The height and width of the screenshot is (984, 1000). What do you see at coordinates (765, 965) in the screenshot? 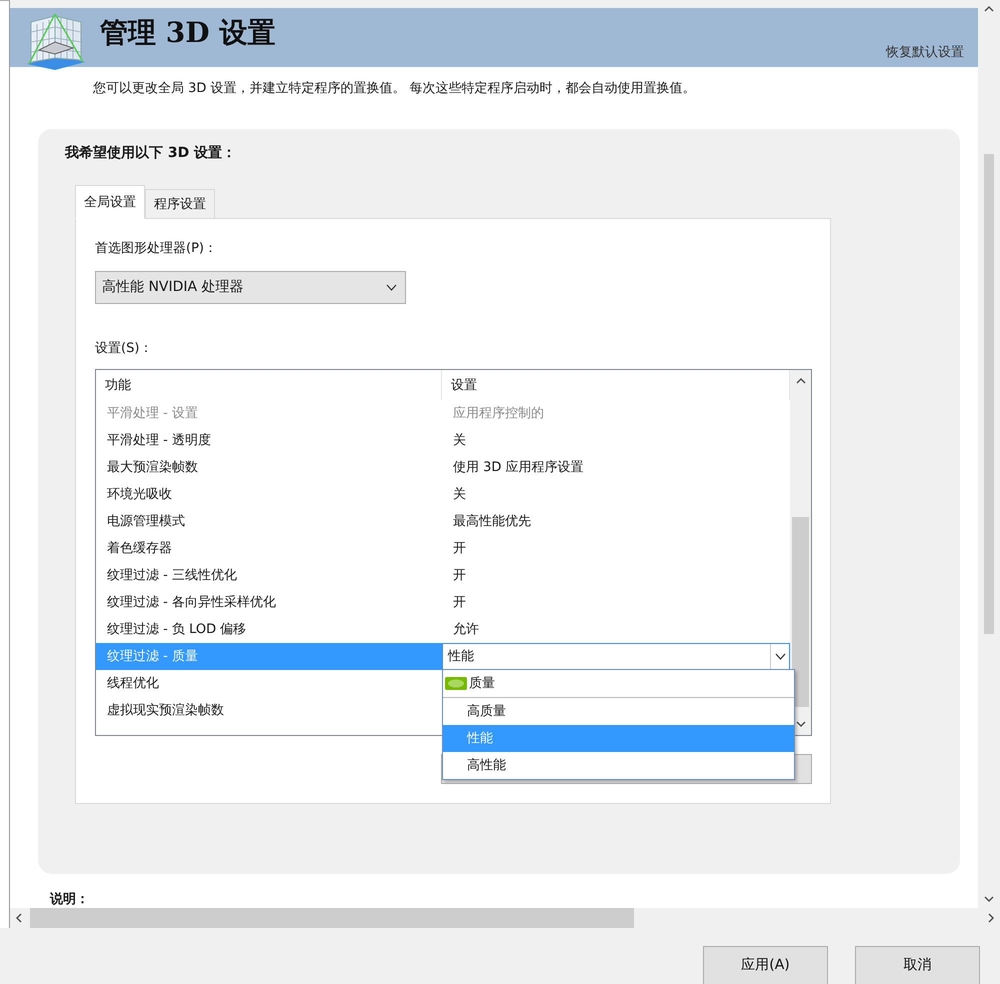
I see `dialog-button: 应用(A)` at bounding box center [765, 965].